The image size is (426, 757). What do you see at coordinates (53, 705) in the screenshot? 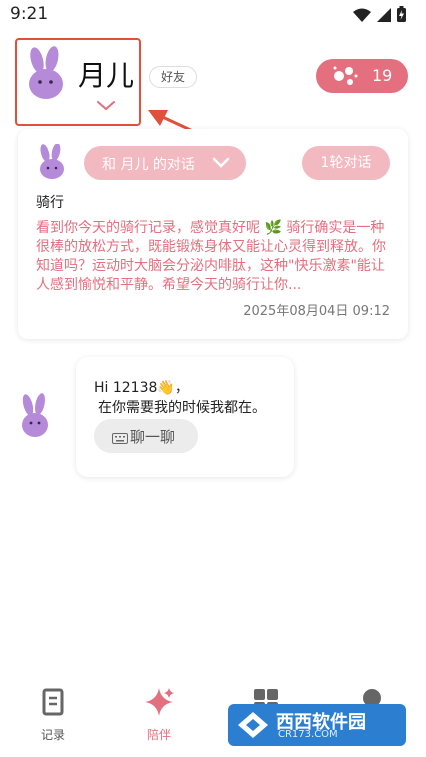
I see `record-icon` at bounding box center [53, 705].